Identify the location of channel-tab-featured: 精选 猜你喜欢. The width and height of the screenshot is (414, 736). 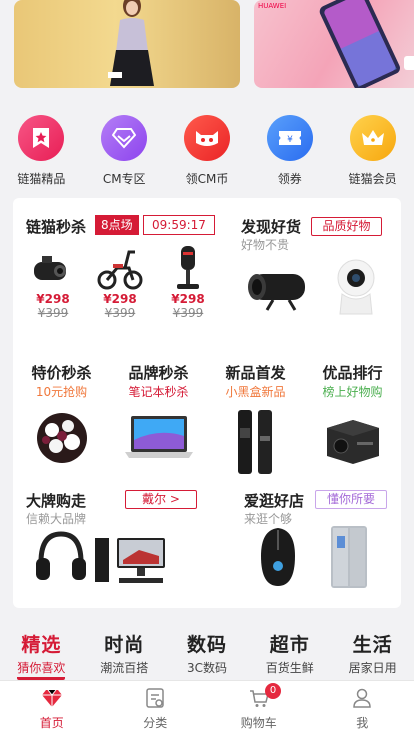
(41, 655).